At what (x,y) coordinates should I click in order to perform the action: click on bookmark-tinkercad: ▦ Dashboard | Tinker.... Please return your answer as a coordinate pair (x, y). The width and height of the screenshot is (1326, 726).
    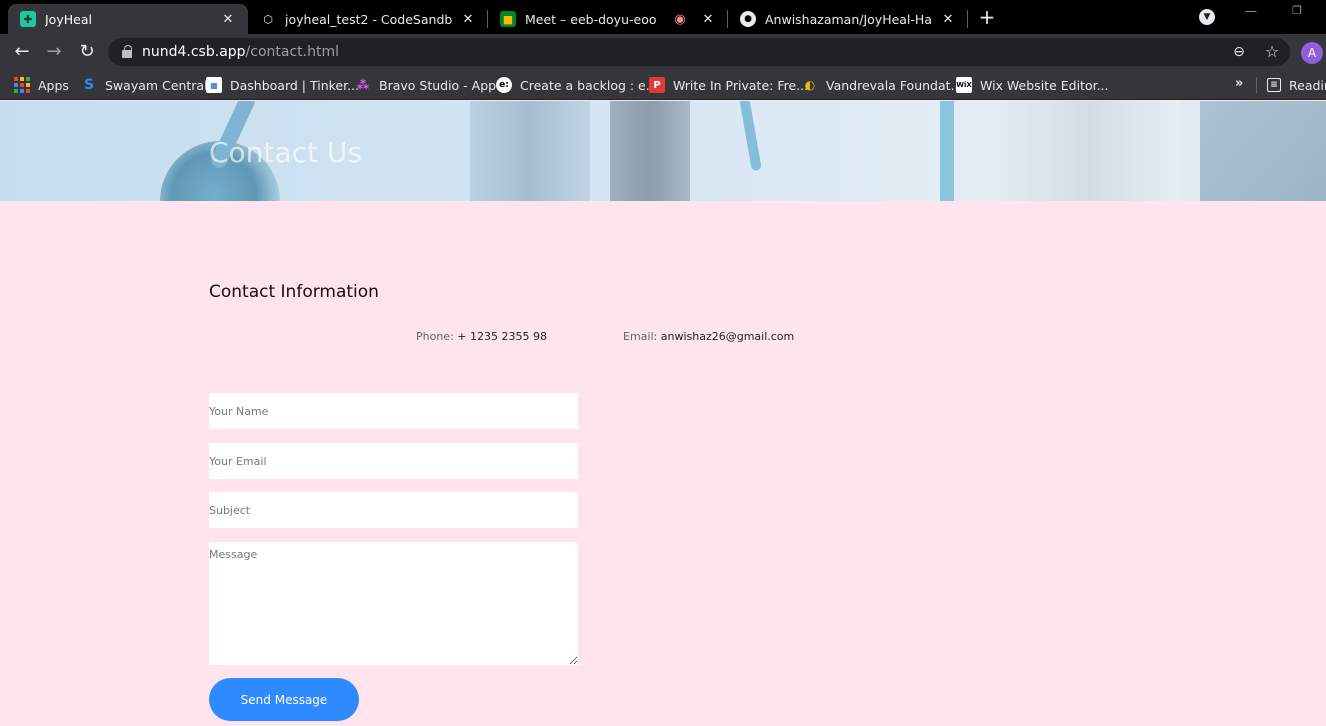
    Looking at the image, I should click on (282, 85).